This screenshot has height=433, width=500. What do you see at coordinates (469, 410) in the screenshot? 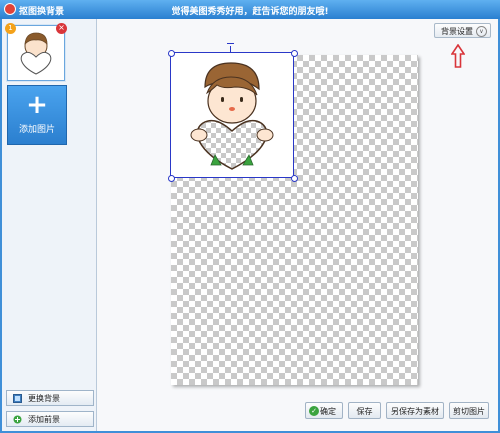
I see `cut-image-button: 剪切图片` at bounding box center [469, 410].